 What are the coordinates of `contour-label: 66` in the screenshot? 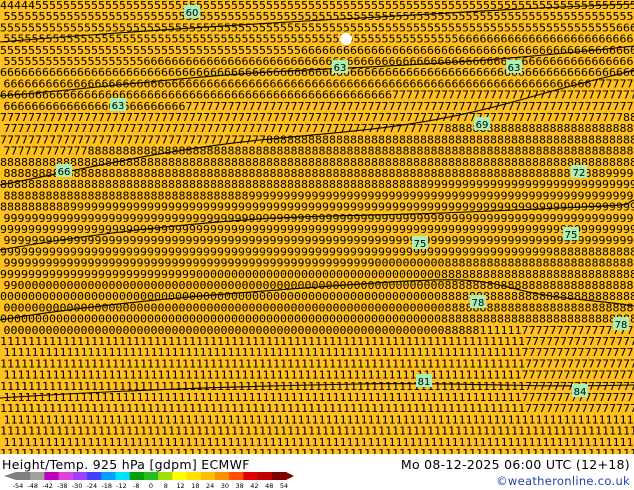 It's located at (64, 171).